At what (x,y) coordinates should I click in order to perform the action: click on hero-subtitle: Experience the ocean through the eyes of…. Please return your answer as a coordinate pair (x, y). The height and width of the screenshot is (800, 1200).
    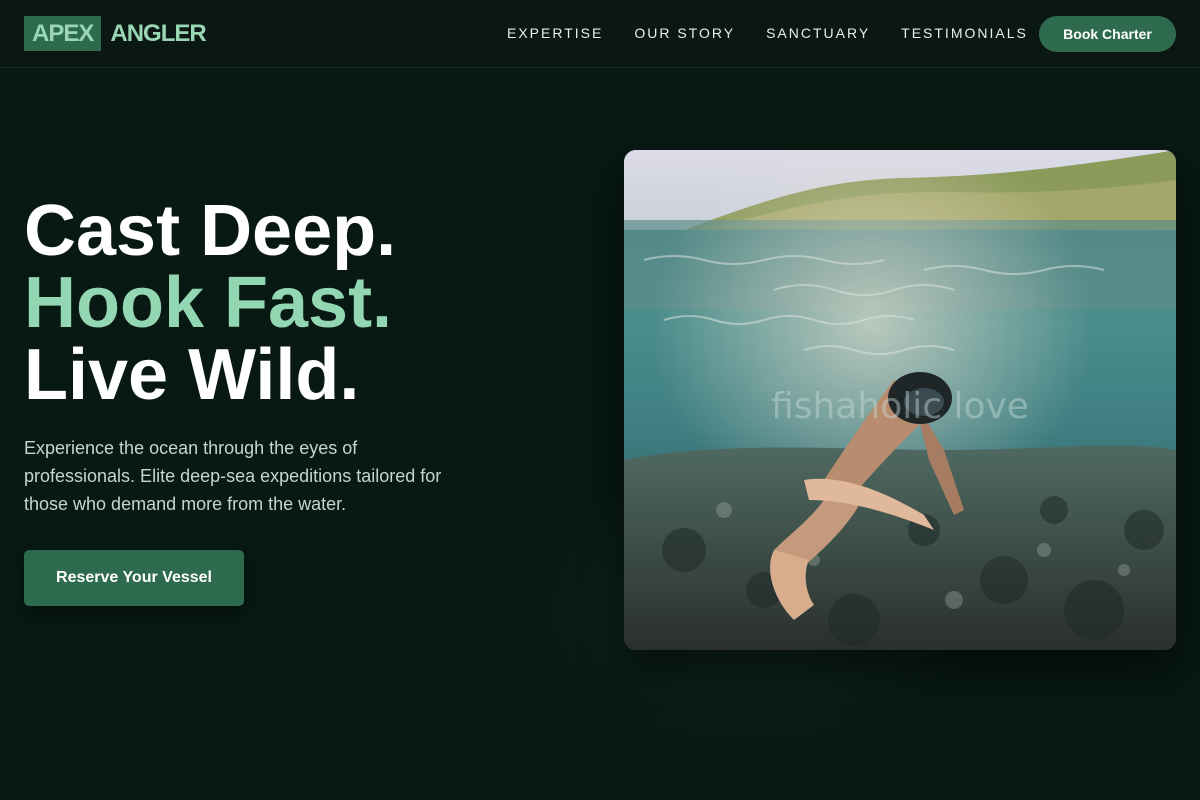
    Looking at the image, I should click on (233, 476).